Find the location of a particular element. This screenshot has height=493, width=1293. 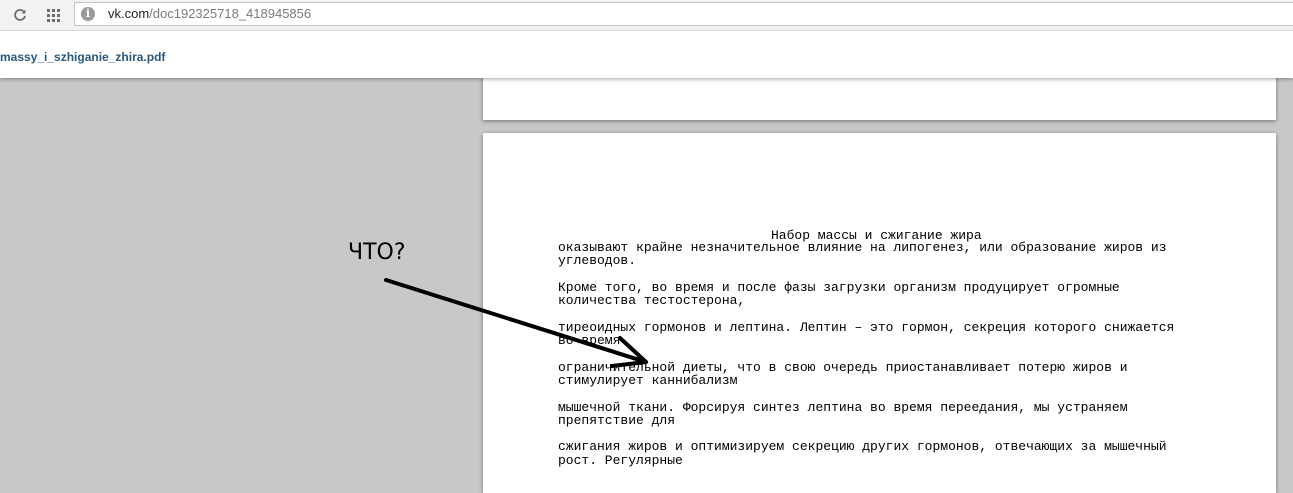

document-viewer-header: massy_i_szhiganie_zhira.pdf is located at coordinates (646, 54).